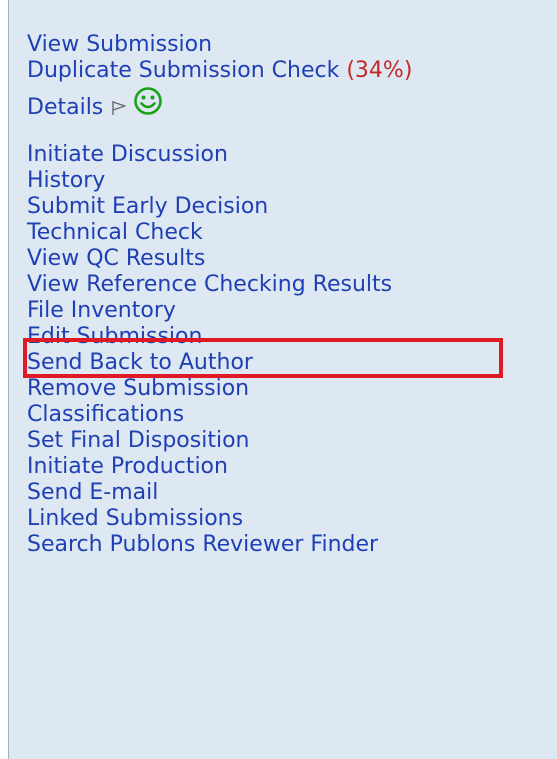 The width and height of the screenshot is (557, 759). What do you see at coordinates (148, 101) in the screenshot?
I see `smiley-face-icon` at bounding box center [148, 101].